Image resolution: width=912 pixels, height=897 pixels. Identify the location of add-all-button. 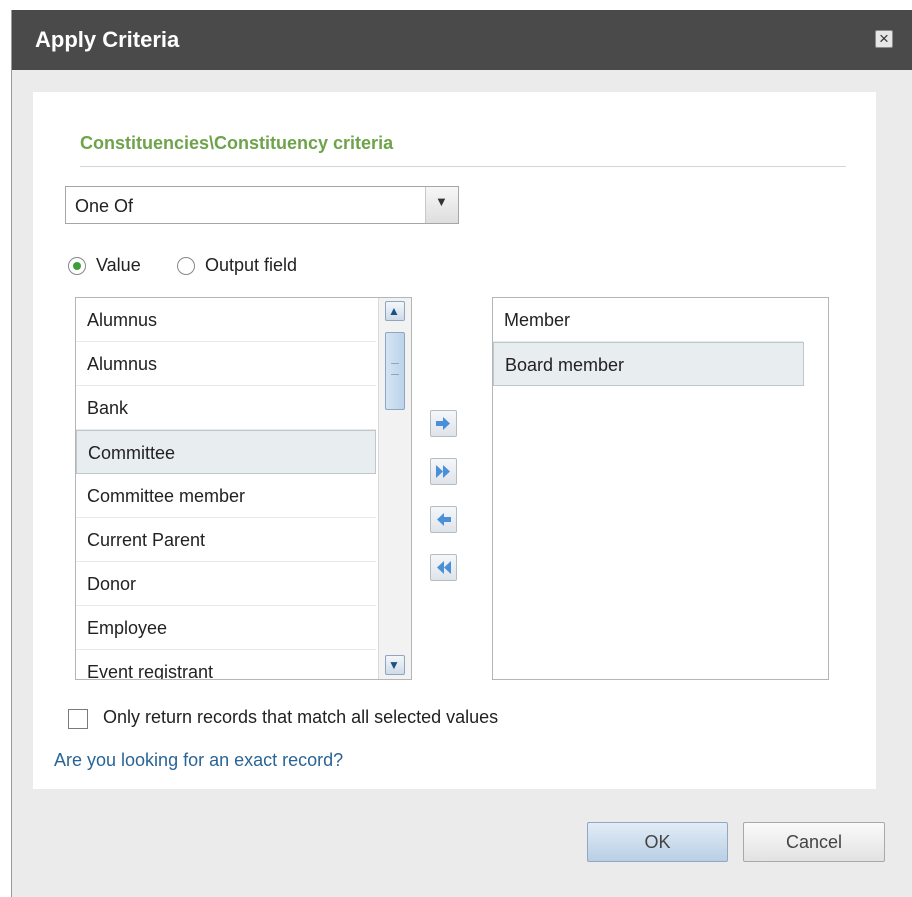
(443, 471).